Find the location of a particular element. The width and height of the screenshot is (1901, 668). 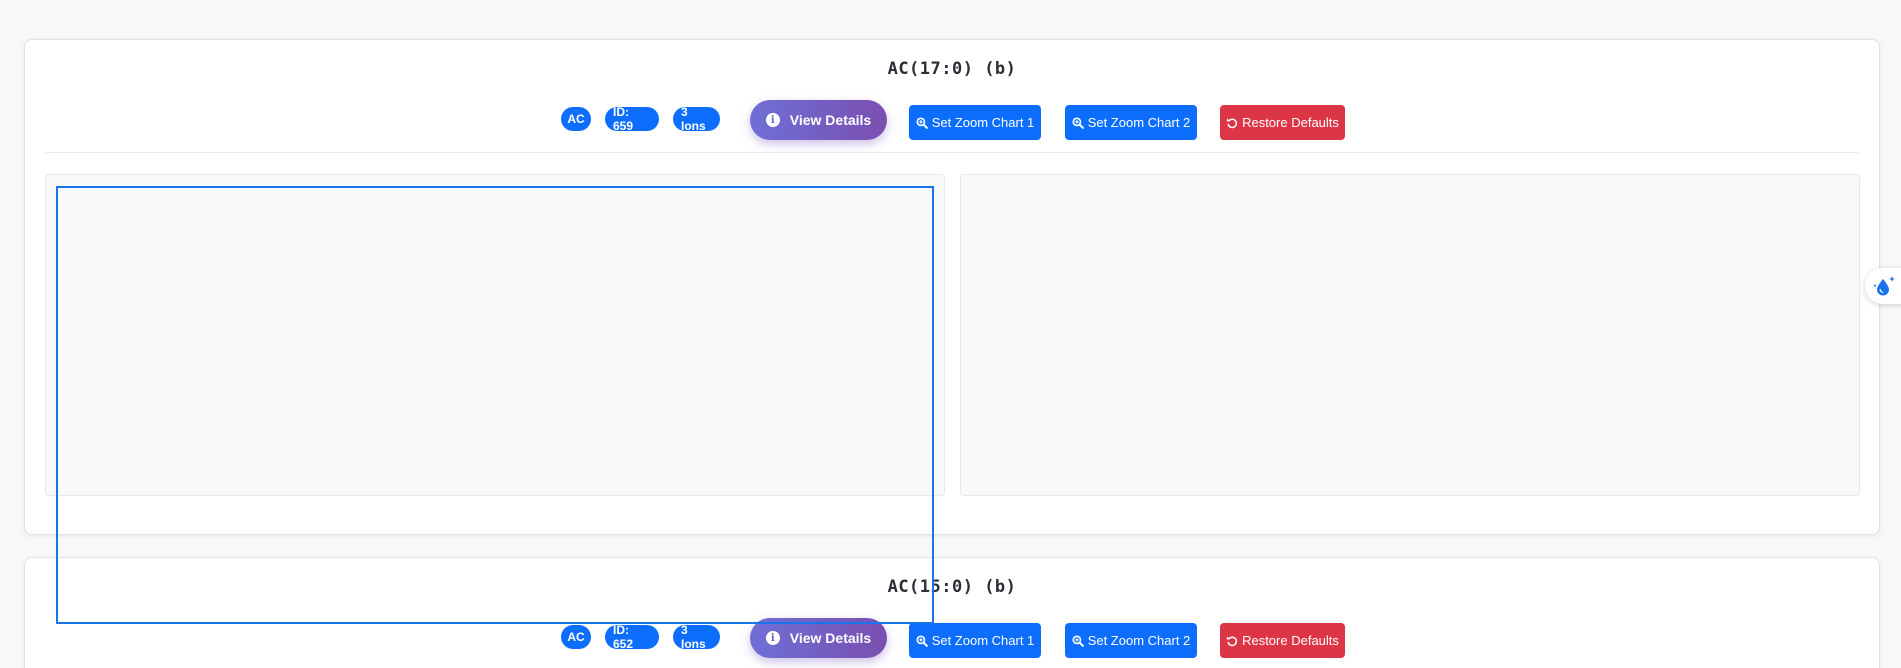

id-badge: ID: 659 is located at coordinates (632, 119).